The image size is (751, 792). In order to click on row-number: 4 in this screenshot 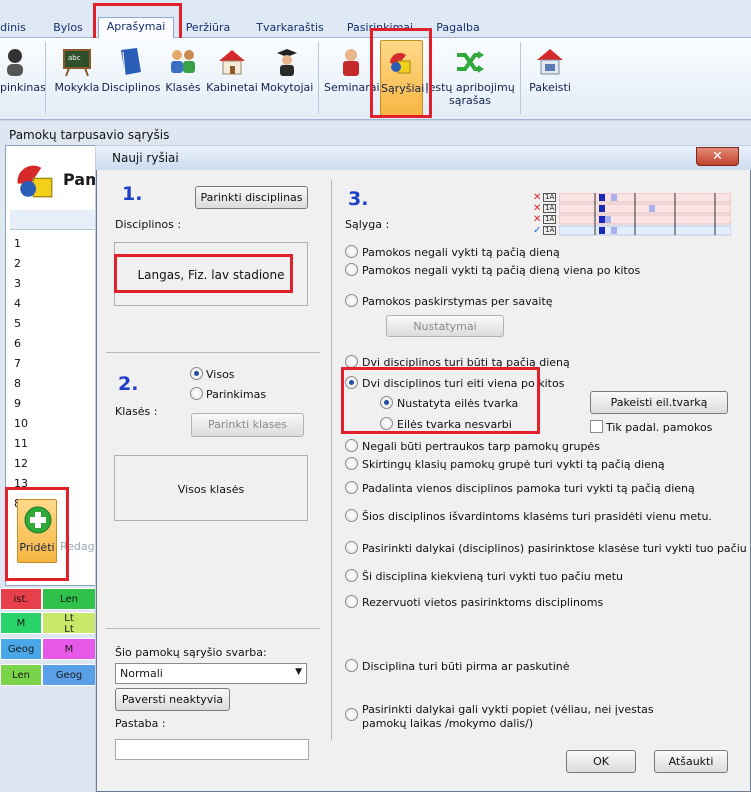, I will do `click(17, 303)`.